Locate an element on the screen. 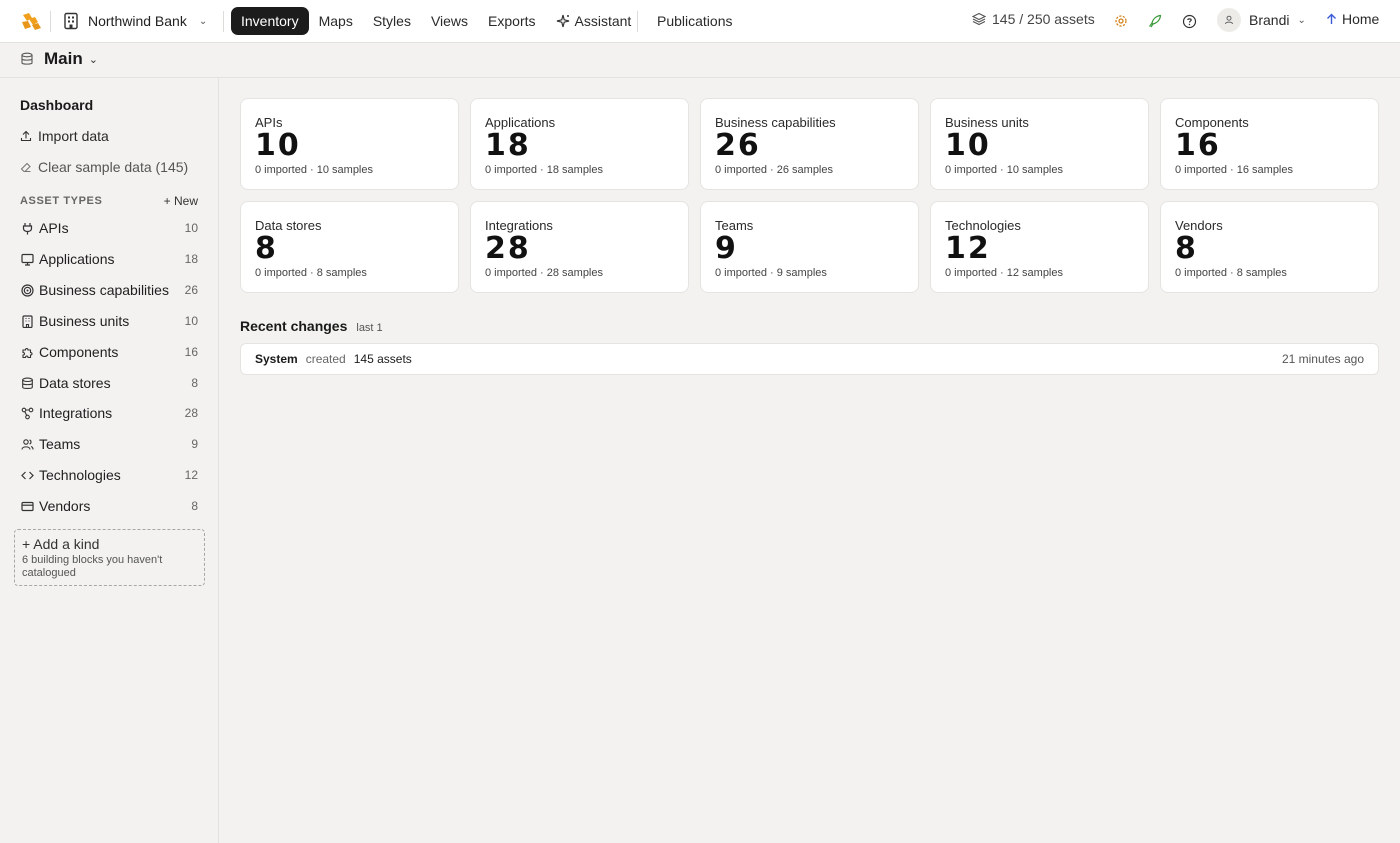 The width and height of the screenshot is (1400, 843). nav-maps: Maps is located at coordinates (336, 21).